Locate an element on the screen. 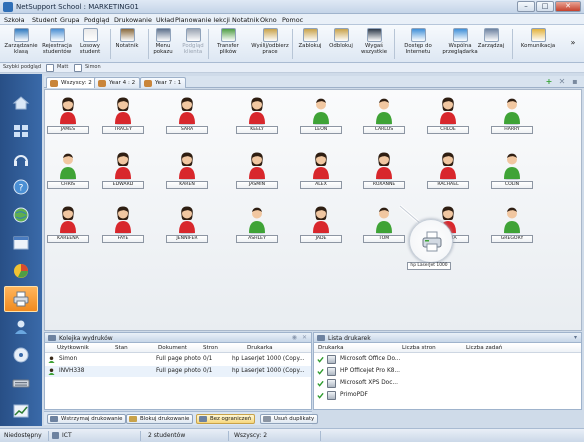 The height and width of the screenshot is (442, 584). ribbon-button: Zarządzanie klasą is located at coordinates (21, 44).